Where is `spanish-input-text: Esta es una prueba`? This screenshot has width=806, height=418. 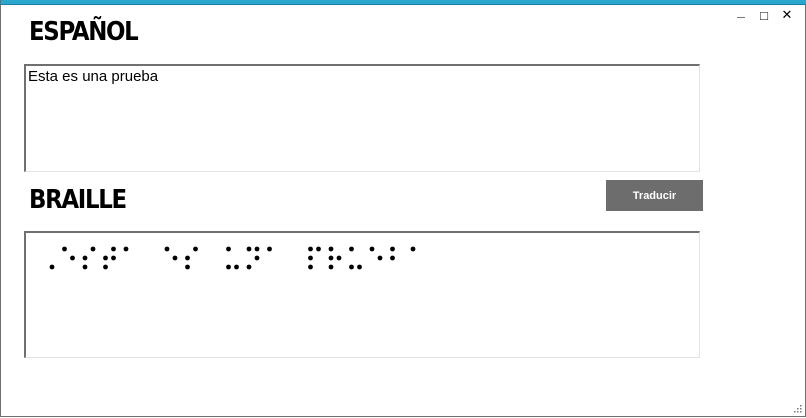 spanish-input-text: Esta es una prueba is located at coordinates (93, 76).